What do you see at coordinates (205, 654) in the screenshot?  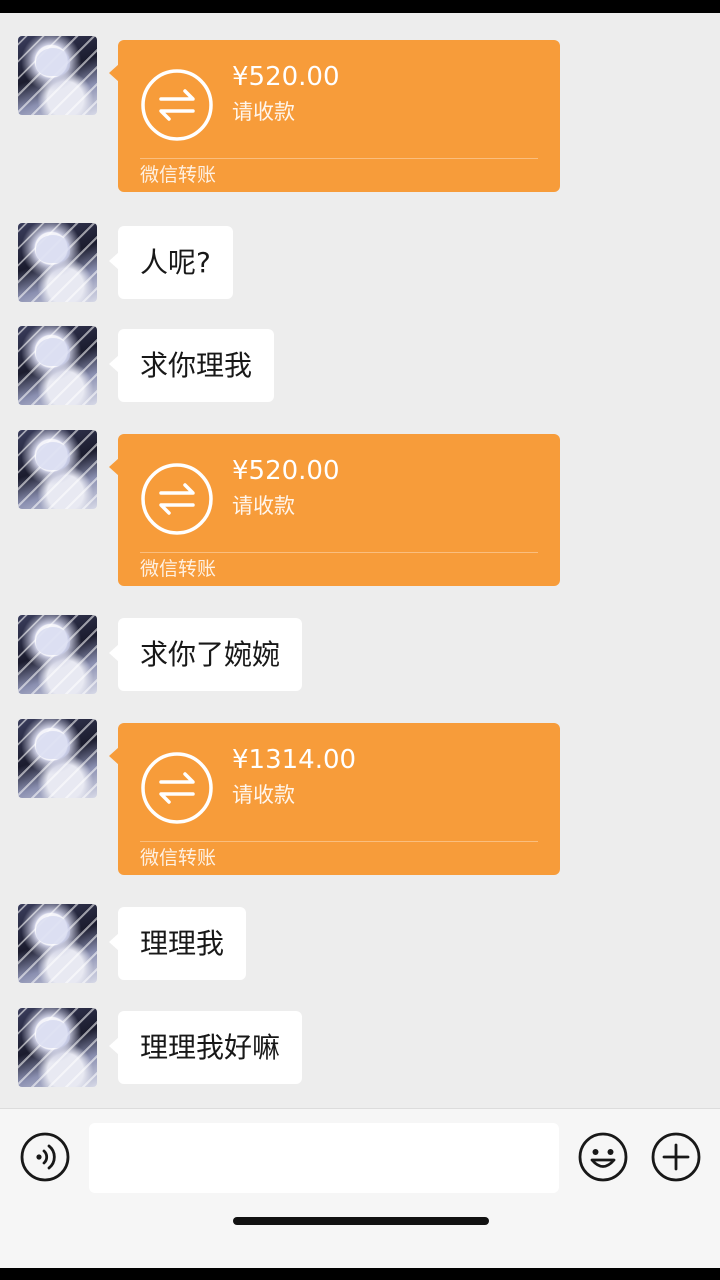 I see `text-bubble: 求你了婉婉` at bounding box center [205, 654].